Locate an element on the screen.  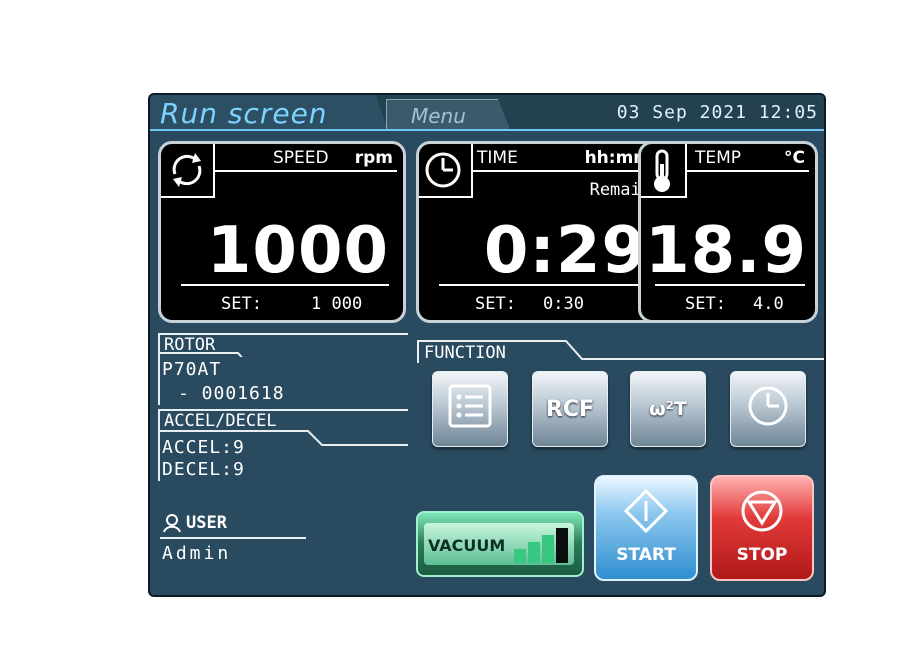
top-bar: Run screen Menu 03 Sep 2021 12:05 is located at coordinates (487, 113).